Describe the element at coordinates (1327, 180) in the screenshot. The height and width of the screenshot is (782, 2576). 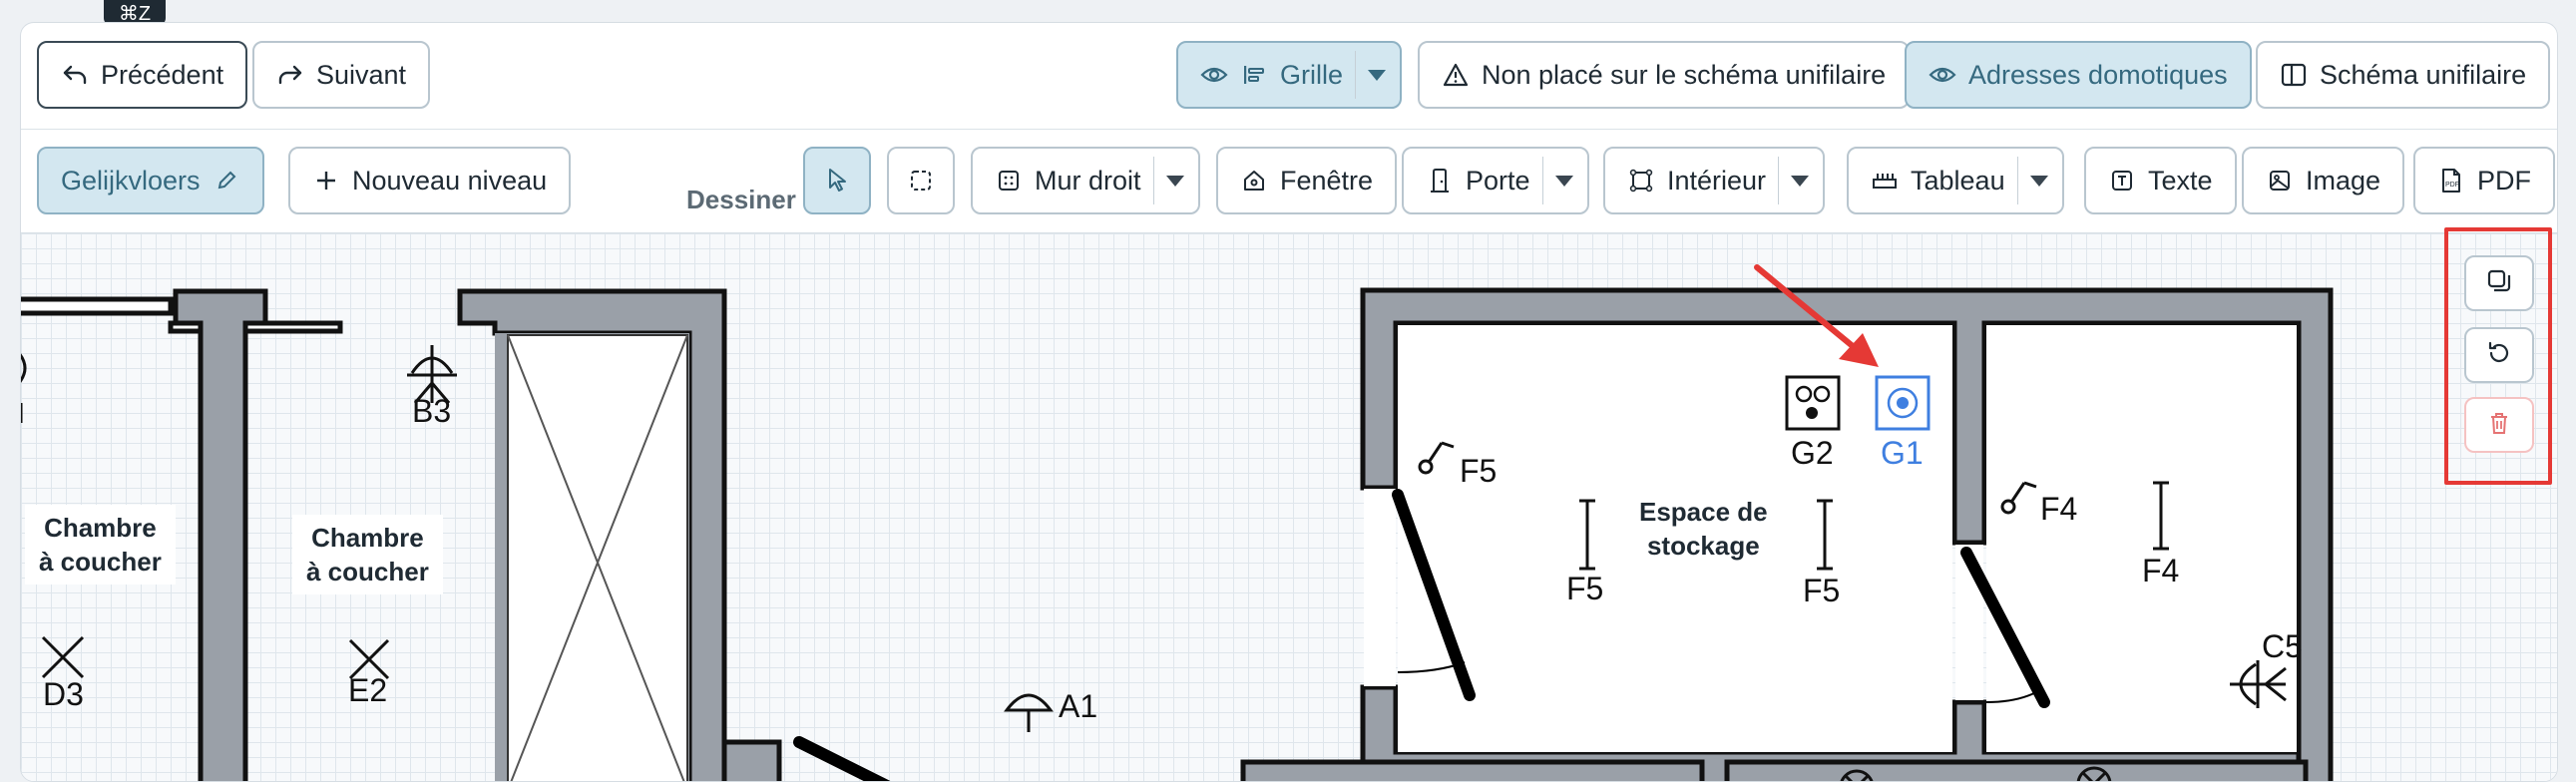
I see `window-label: Fenêtre` at that location.